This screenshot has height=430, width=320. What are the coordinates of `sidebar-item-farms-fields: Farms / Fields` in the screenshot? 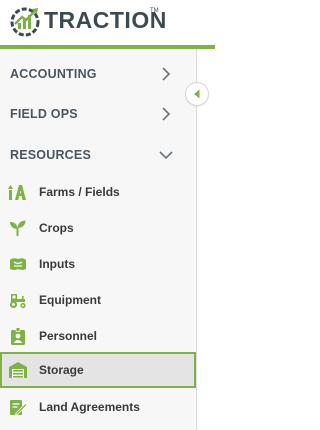 It's located at (98, 192).